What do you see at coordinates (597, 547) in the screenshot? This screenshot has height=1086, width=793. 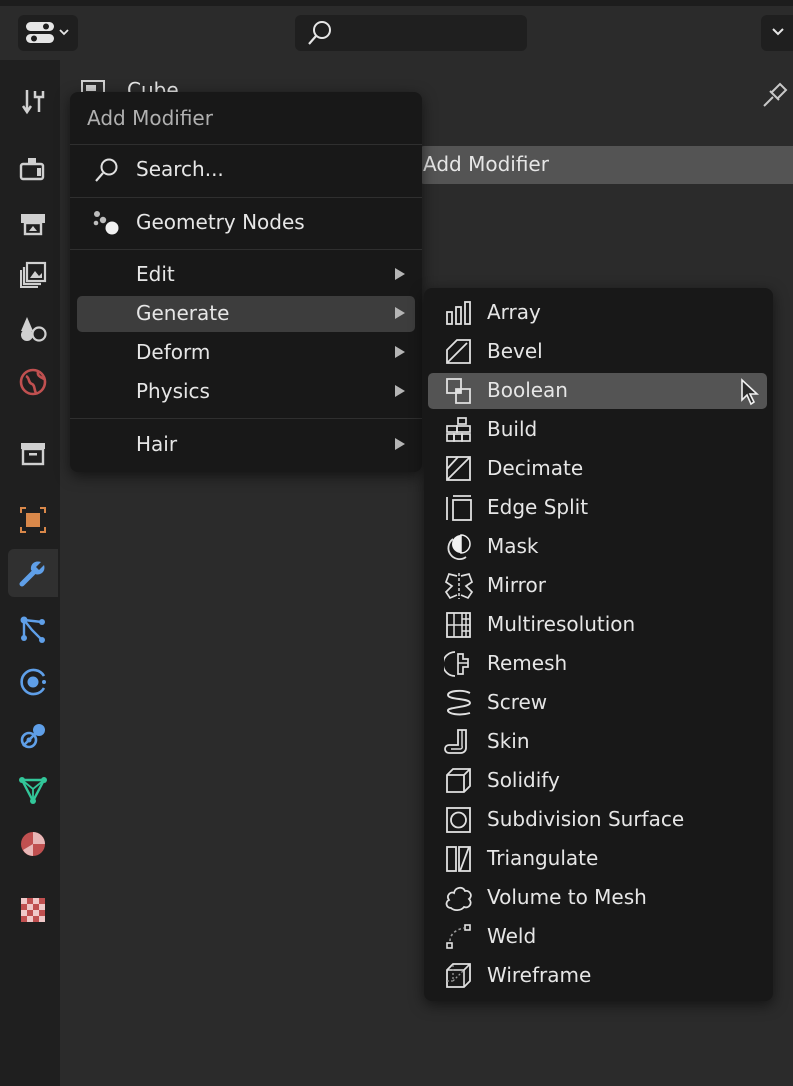 I see `menu-item-mask: Mask` at bounding box center [597, 547].